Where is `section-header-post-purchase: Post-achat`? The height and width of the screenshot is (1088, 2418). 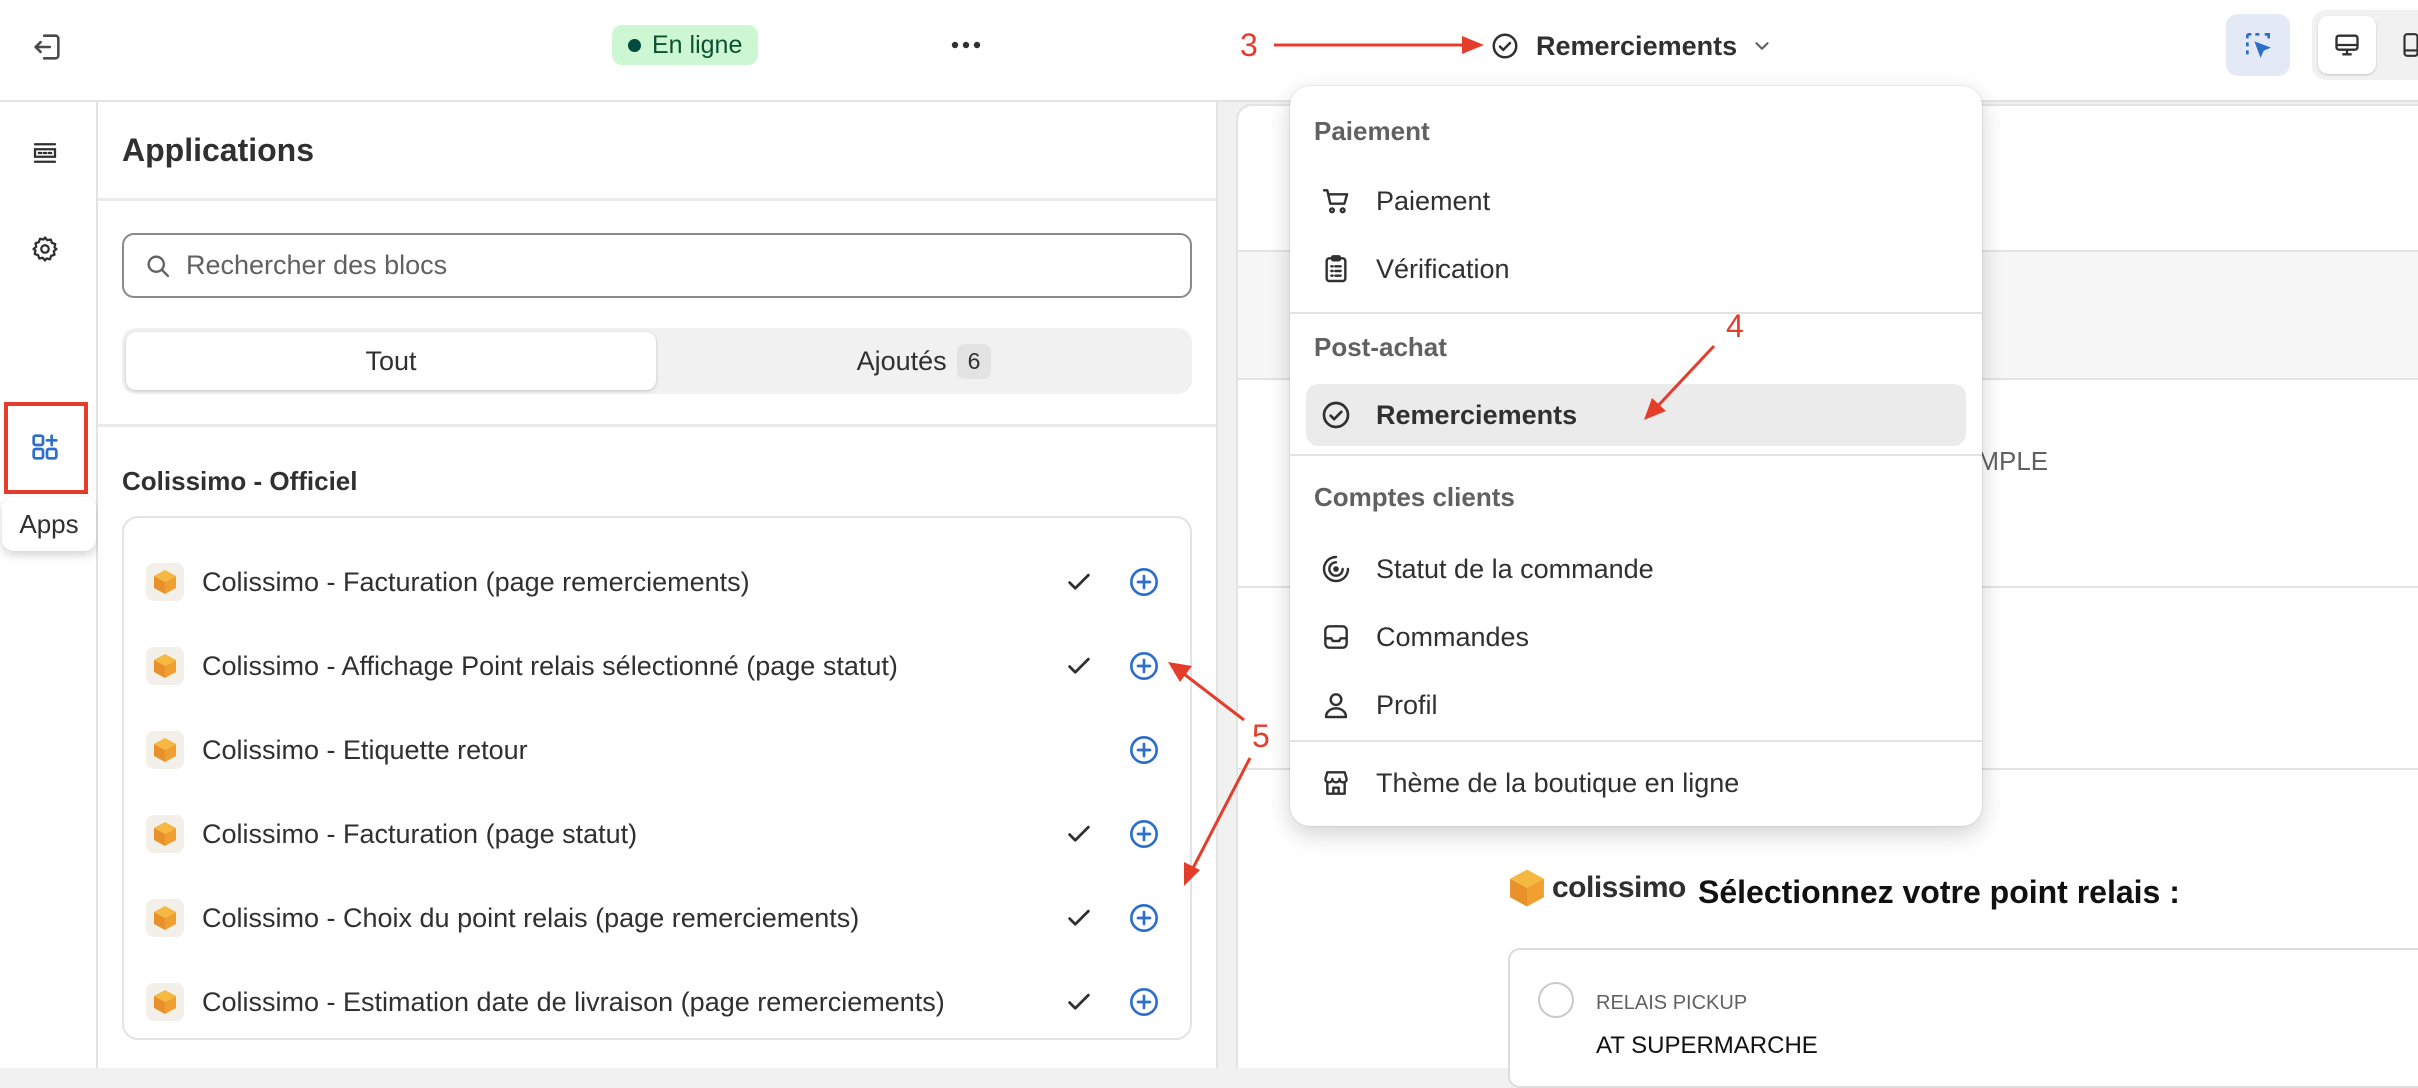 section-header-post-purchase: Post-achat is located at coordinates (1380, 347).